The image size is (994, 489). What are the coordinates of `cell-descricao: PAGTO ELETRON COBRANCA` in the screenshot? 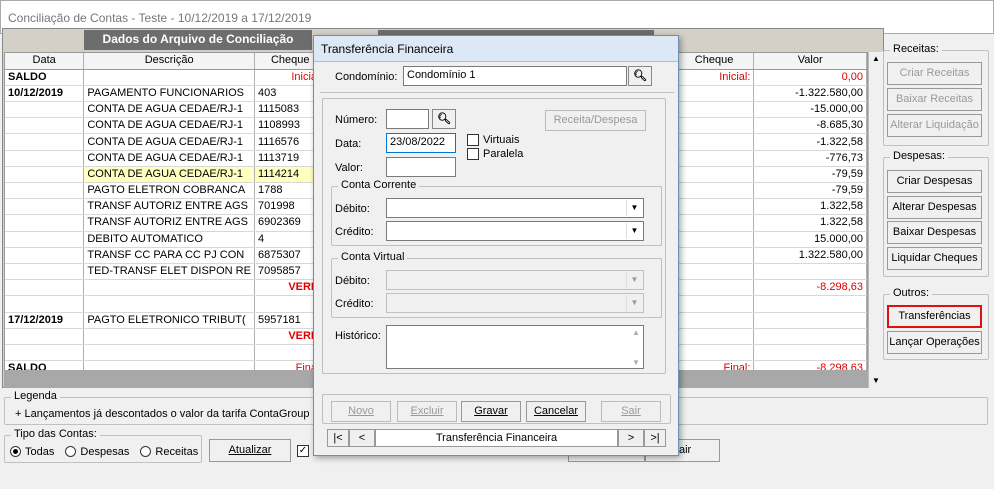 It's located at (169, 191).